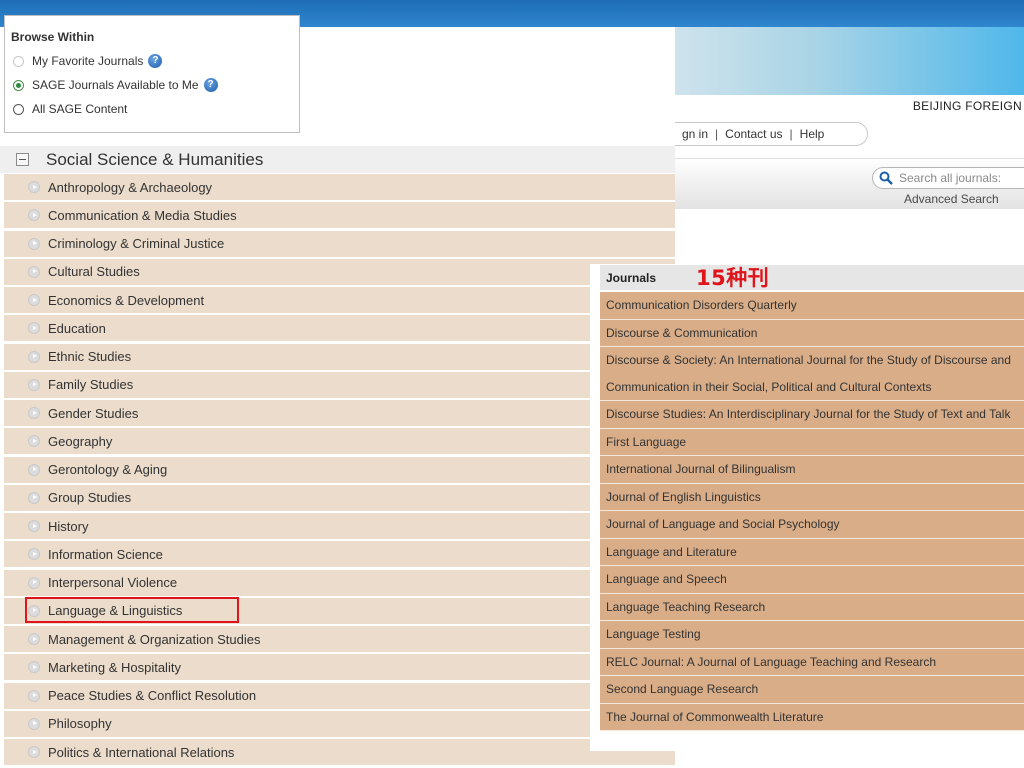 The width and height of the screenshot is (1024, 768). Describe the element at coordinates (339, 215) in the screenshot. I see `category-item: Communication & Media Studies` at that location.